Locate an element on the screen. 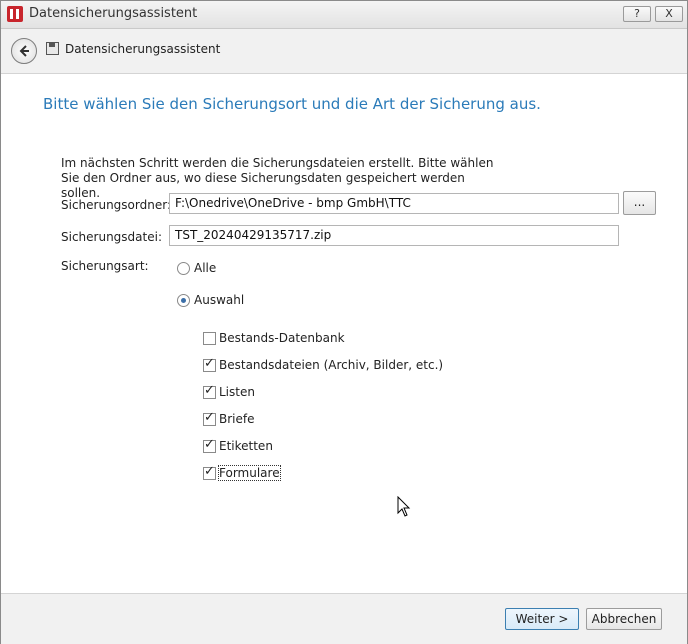  checkbox-label: Listen is located at coordinates (237, 392).